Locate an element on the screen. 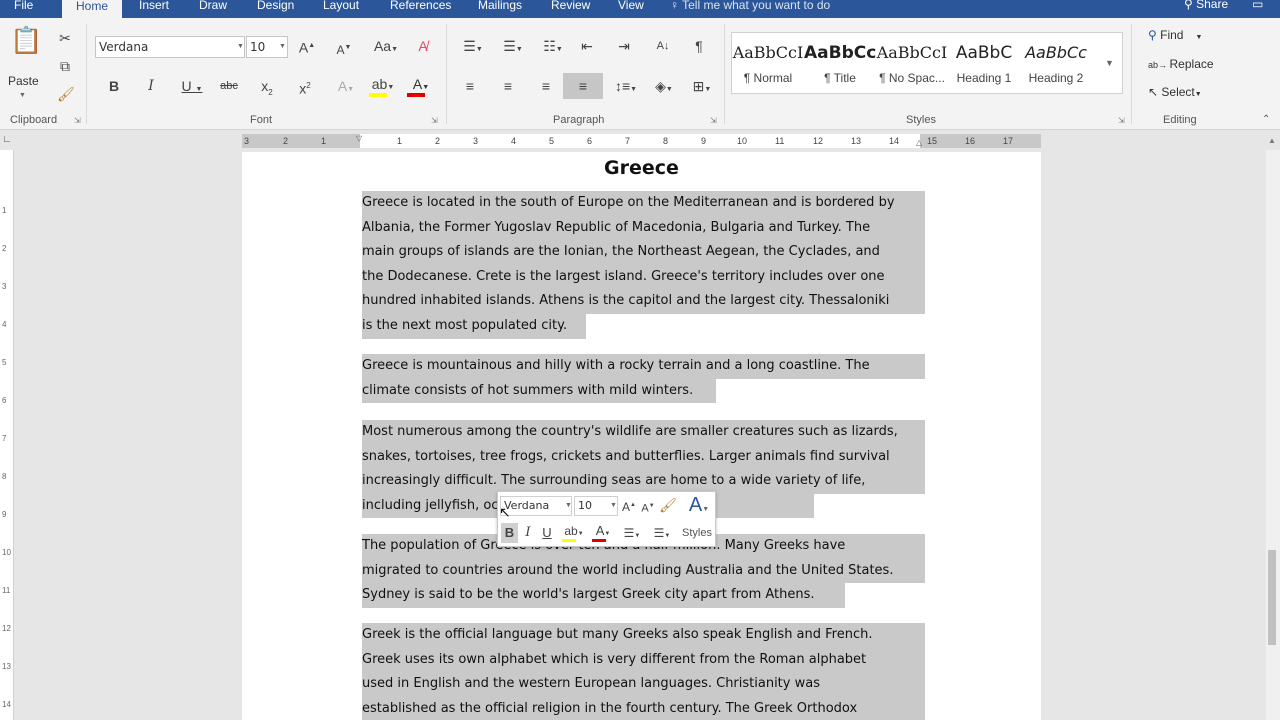 The image size is (1280, 720). font-color-icon: A▼ is located at coordinates (421, 86).